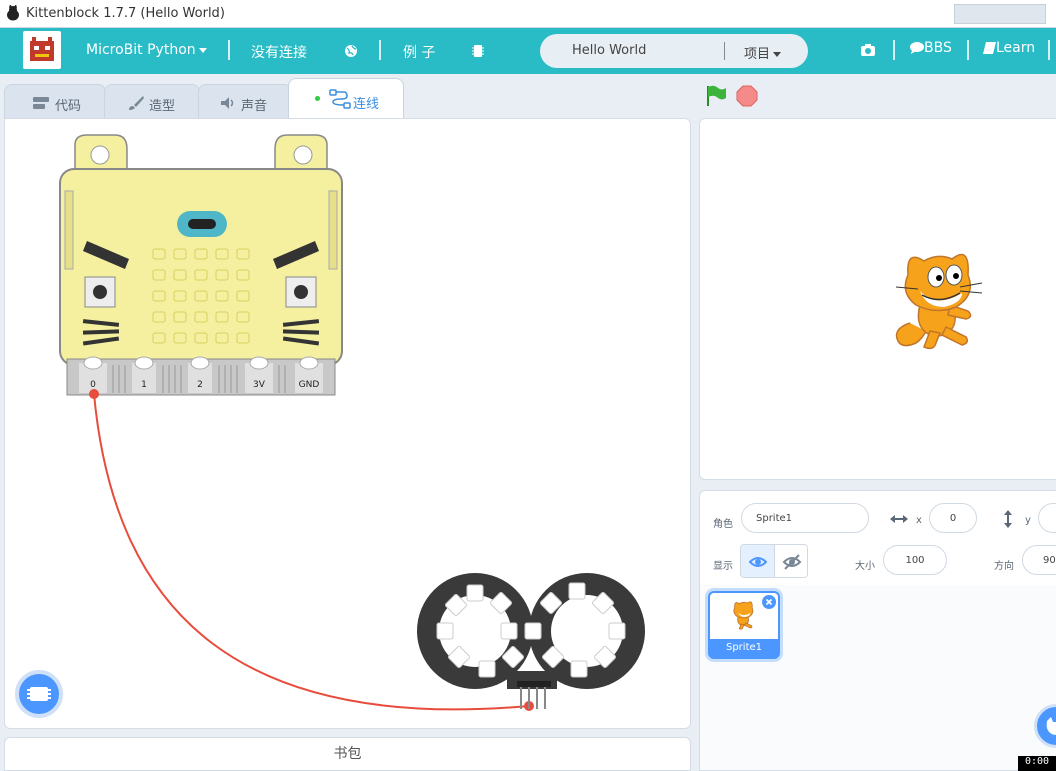 The height and width of the screenshot is (771, 1056). I want to click on size-value: 100, so click(915, 560).